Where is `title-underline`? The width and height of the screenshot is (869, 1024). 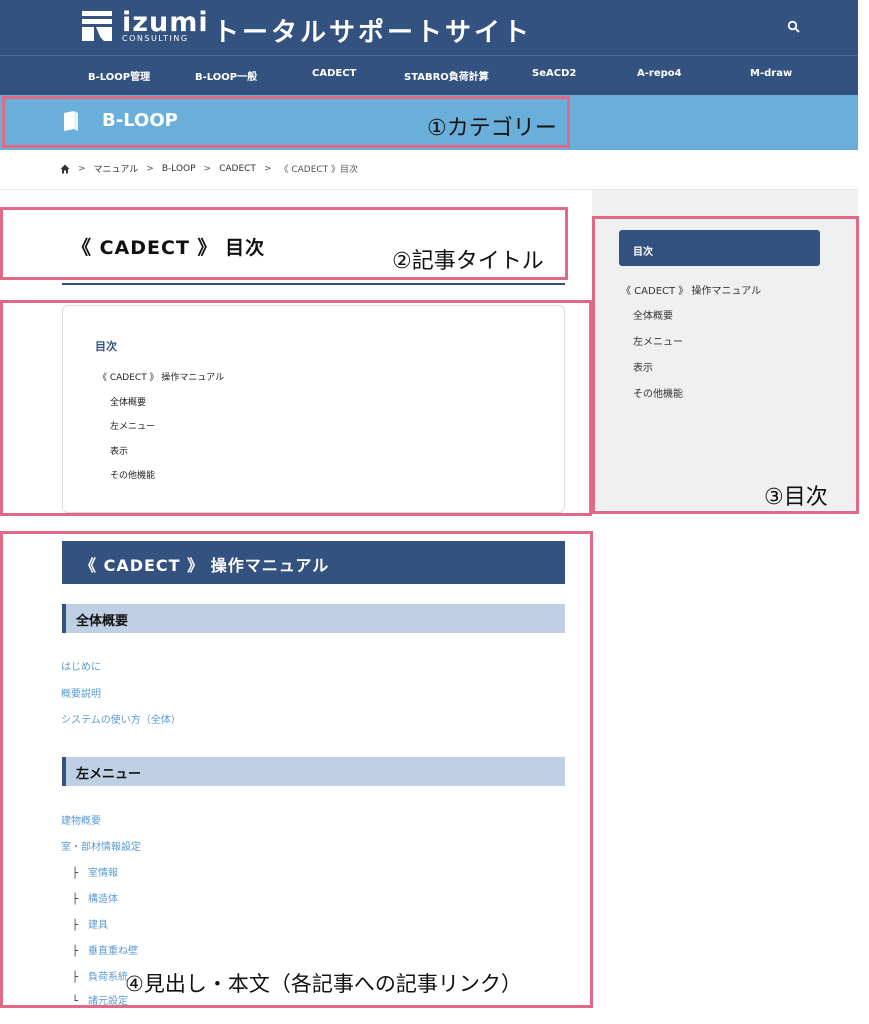 title-underline is located at coordinates (313, 284).